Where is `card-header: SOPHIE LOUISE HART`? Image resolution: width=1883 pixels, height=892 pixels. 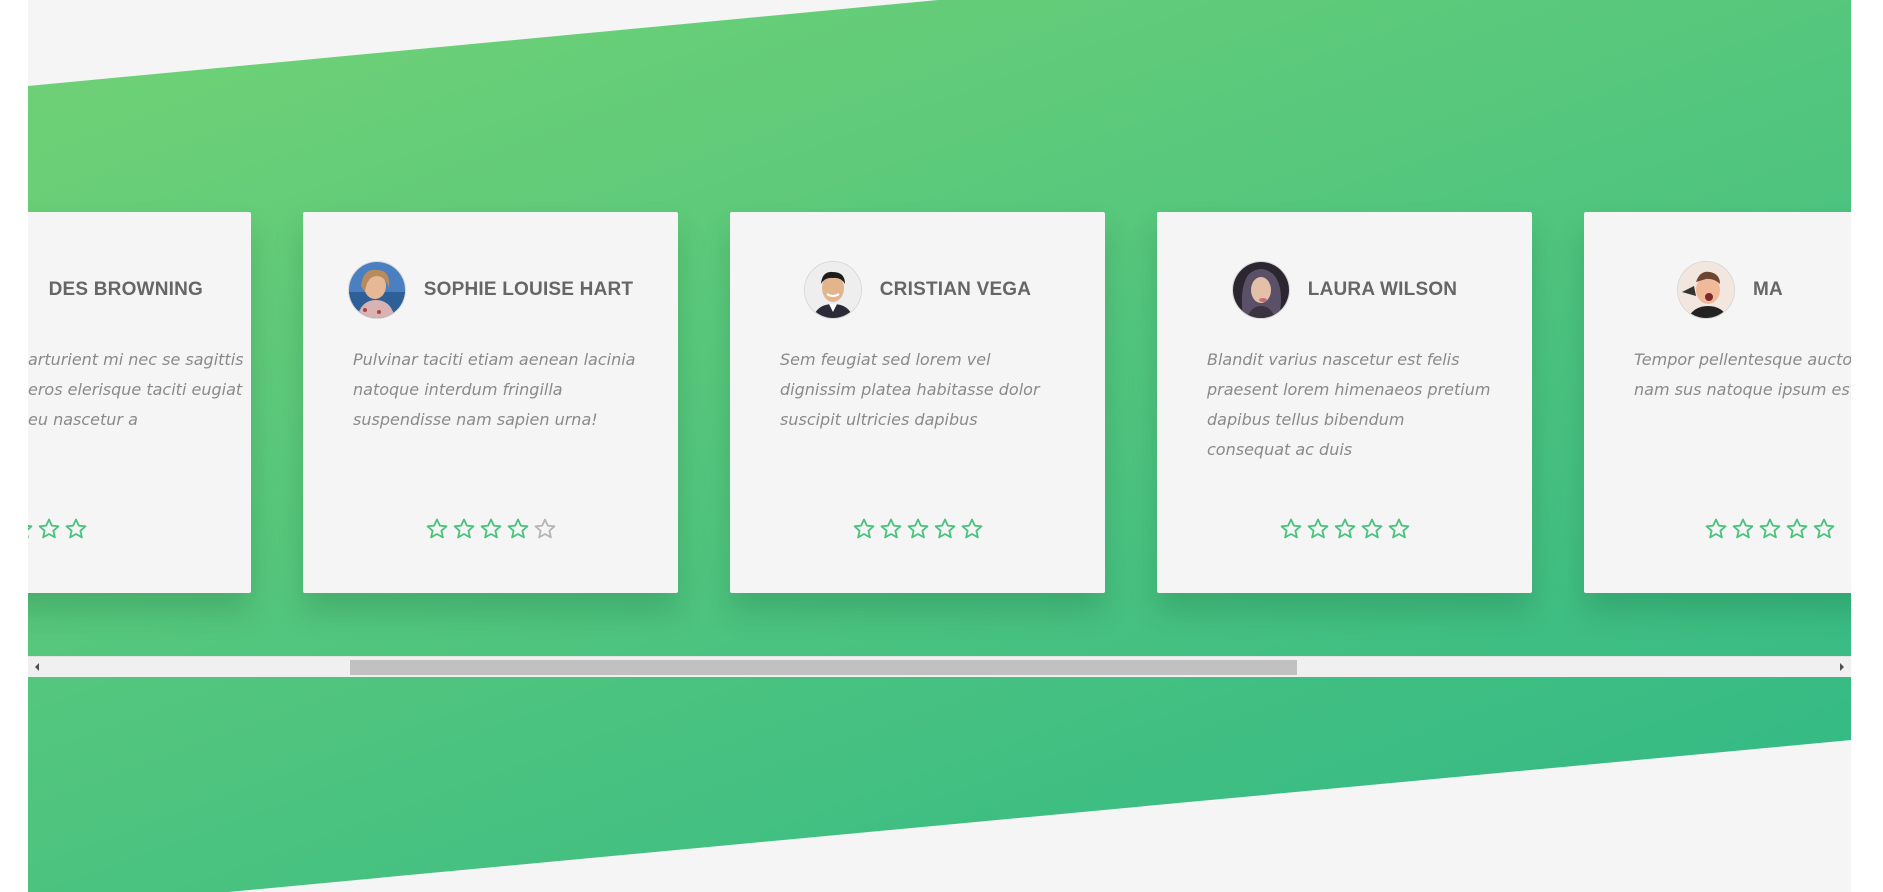
card-header: SOPHIE LOUISE HART is located at coordinates (490, 290).